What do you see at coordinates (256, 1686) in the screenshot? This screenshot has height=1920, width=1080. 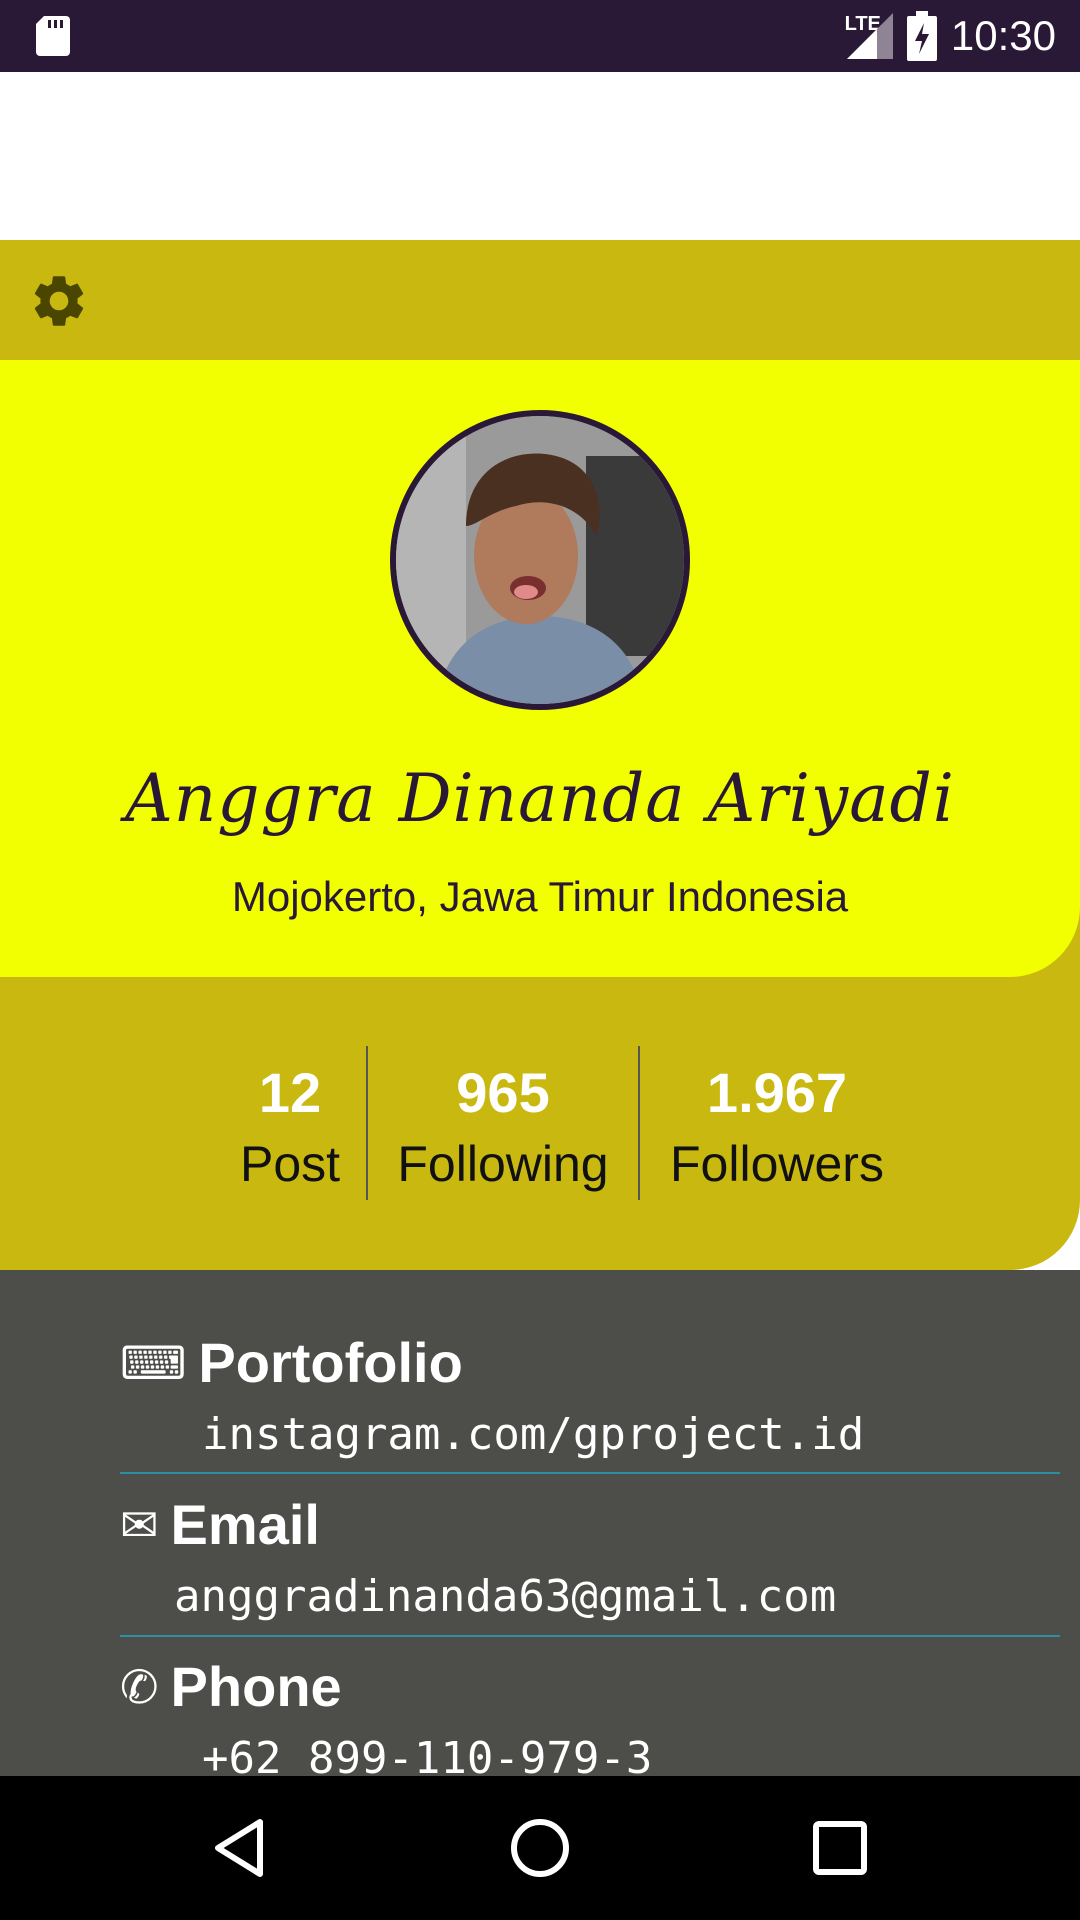 I see `phone-title: Phone` at bounding box center [256, 1686].